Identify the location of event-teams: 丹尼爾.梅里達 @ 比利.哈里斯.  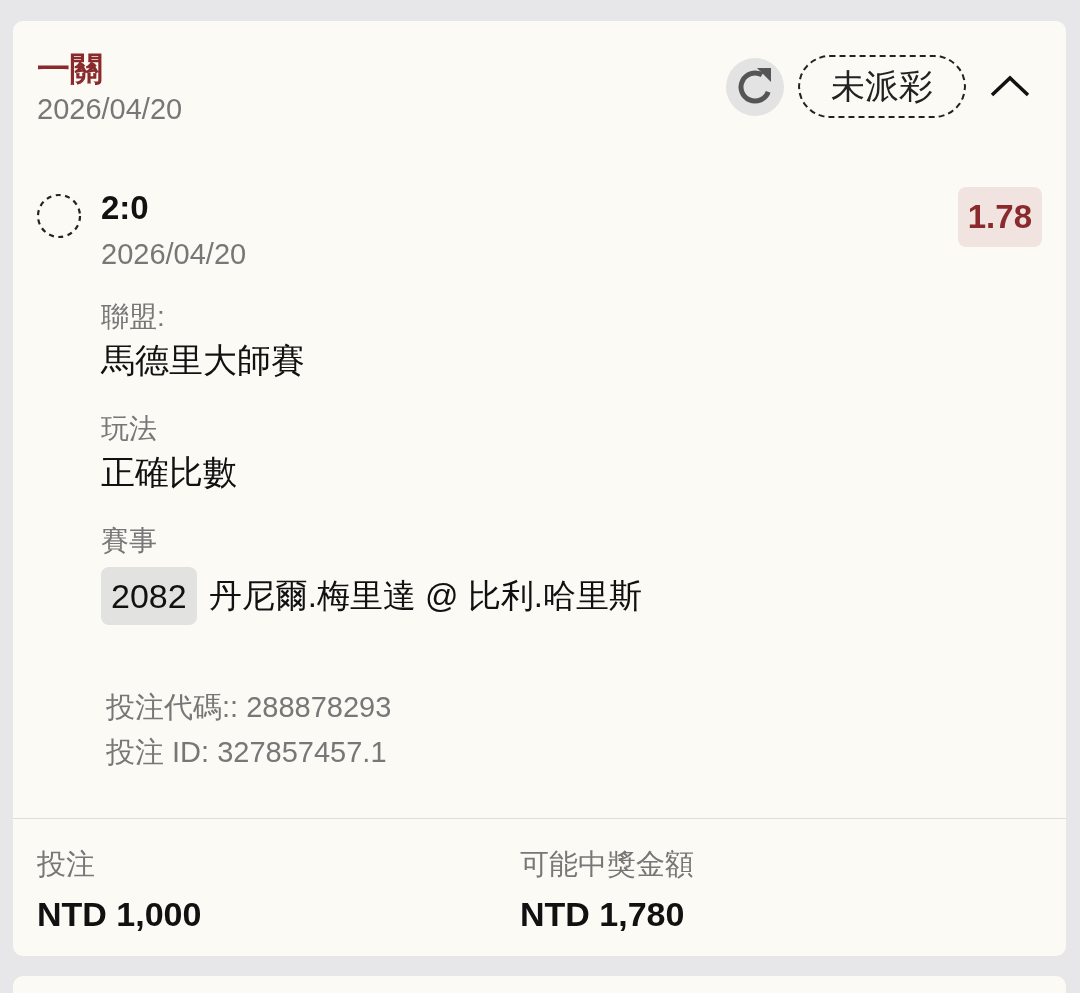
(425, 596).